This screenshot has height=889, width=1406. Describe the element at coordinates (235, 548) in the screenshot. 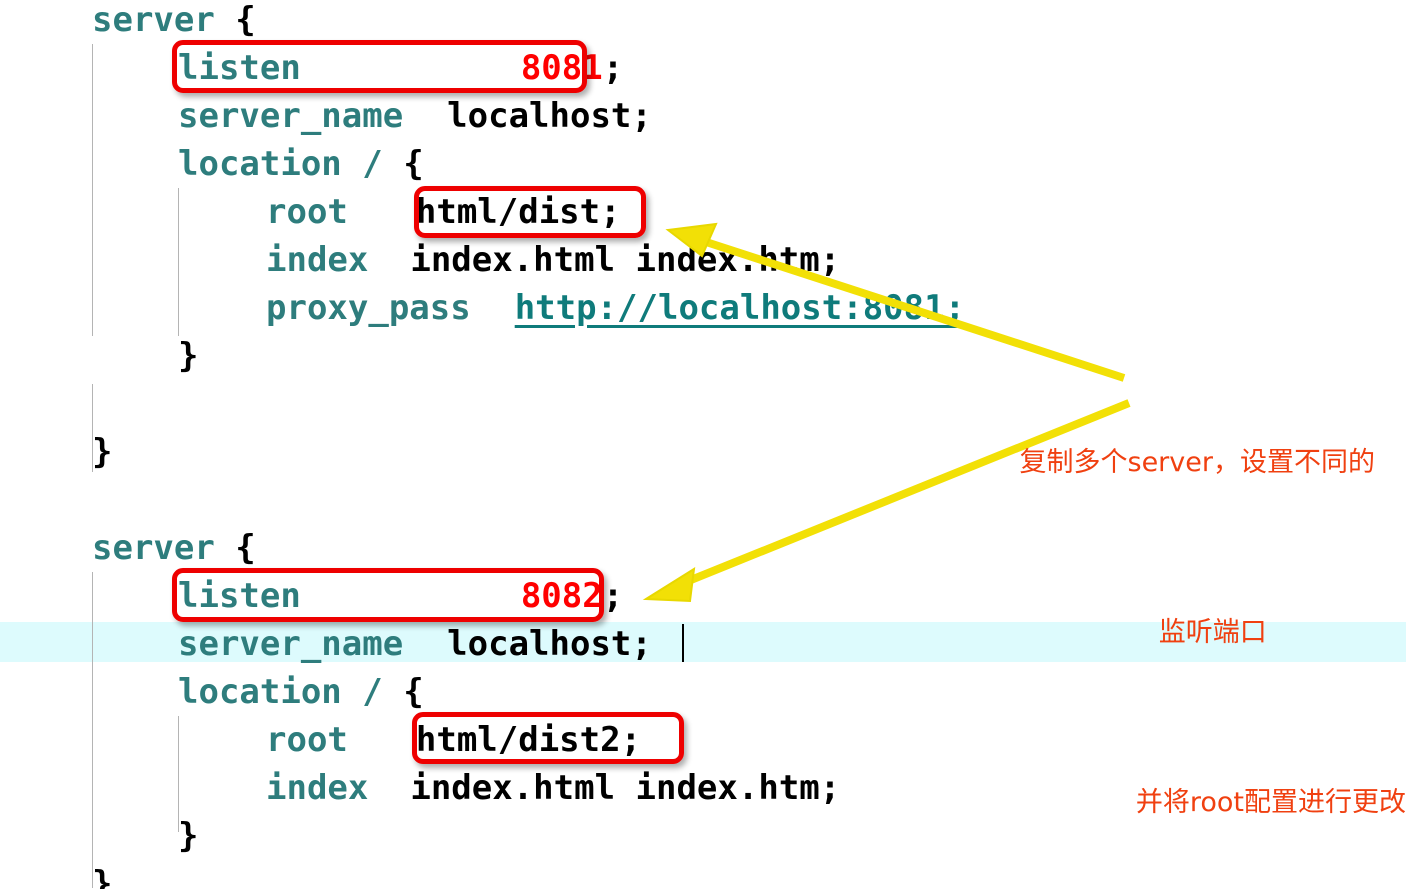

I see `token-open-brace-3: {` at that location.